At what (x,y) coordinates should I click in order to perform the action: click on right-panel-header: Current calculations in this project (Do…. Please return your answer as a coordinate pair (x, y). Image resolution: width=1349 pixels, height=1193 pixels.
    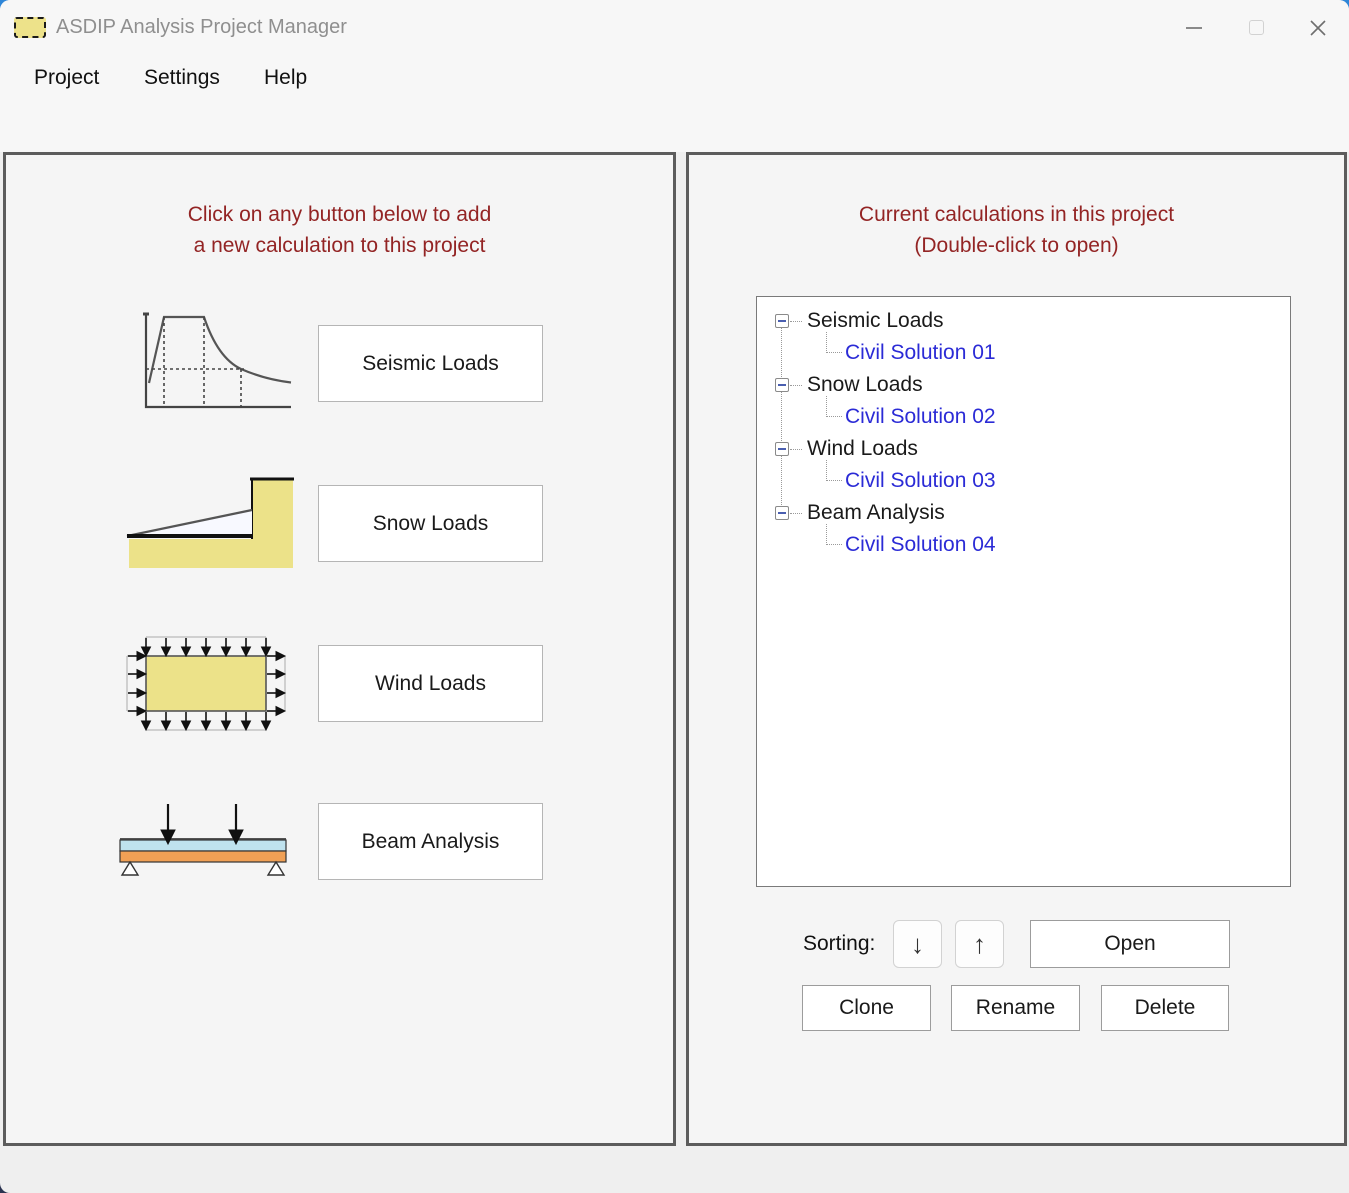
    Looking at the image, I should click on (1016, 230).